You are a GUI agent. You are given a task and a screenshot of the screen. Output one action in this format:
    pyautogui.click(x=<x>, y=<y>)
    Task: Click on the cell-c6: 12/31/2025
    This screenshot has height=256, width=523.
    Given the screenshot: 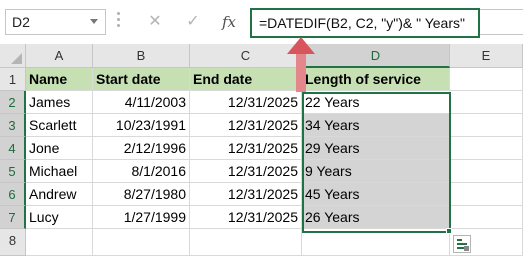 What is the action you would take?
    pyautogui.click(x=246, y=194)
    